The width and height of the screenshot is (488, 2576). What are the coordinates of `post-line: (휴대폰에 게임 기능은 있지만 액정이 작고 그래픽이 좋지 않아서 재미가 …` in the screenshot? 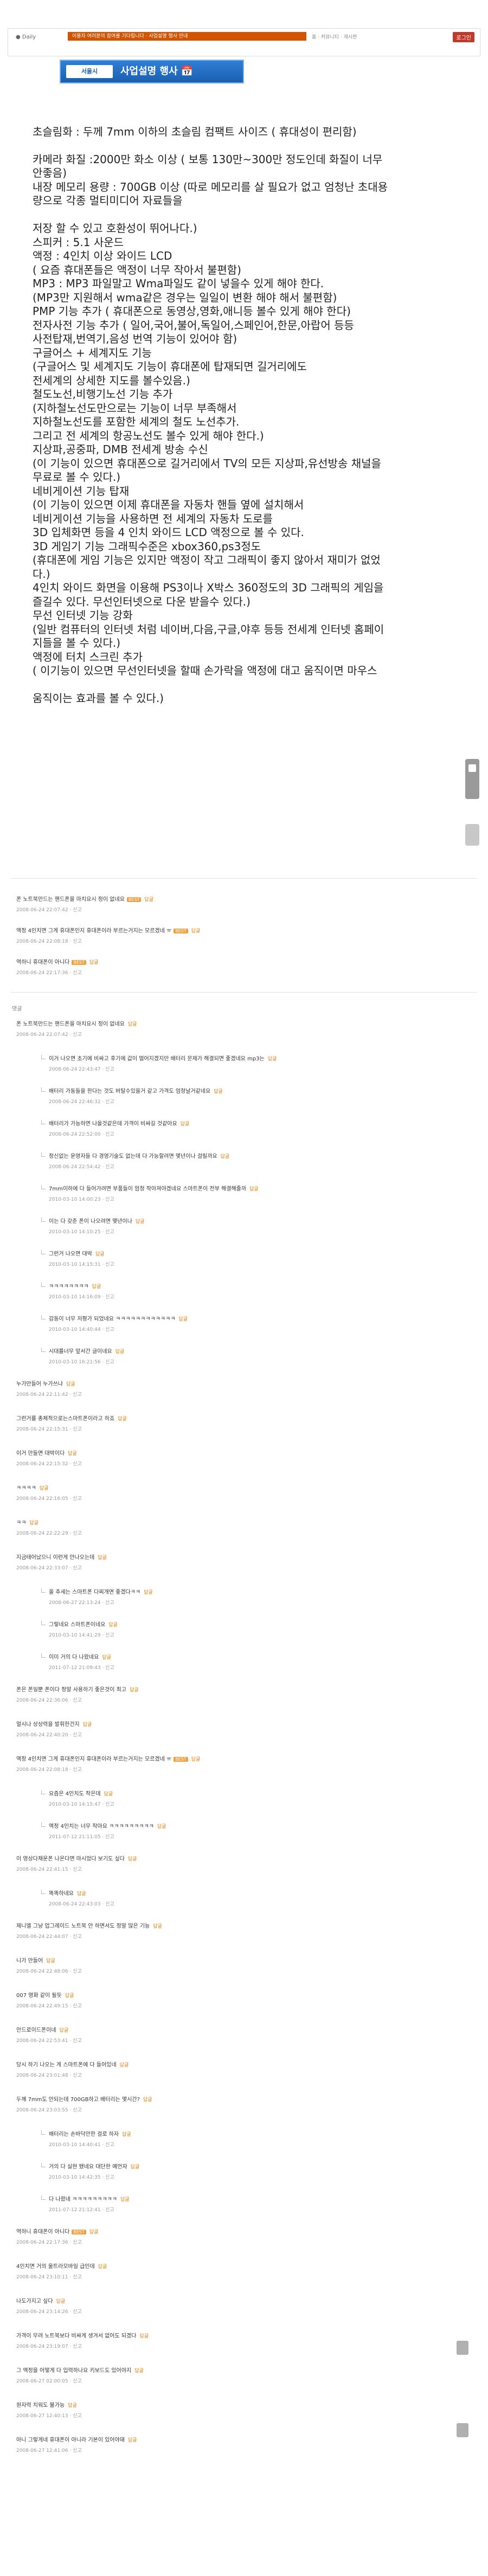 It's located at (207, 559).